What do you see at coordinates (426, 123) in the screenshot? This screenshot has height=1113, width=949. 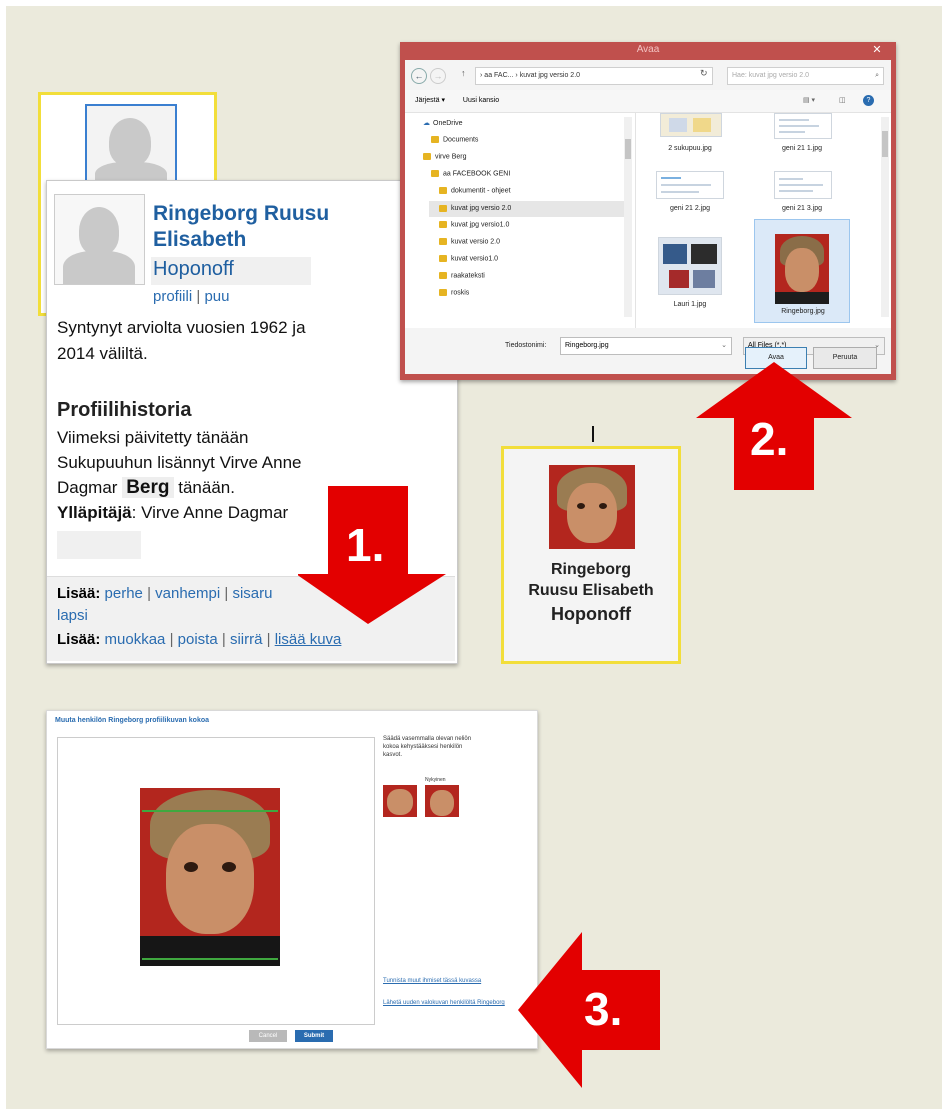 I see `cloud-icon: ☁` at bounding box center [426, 123].